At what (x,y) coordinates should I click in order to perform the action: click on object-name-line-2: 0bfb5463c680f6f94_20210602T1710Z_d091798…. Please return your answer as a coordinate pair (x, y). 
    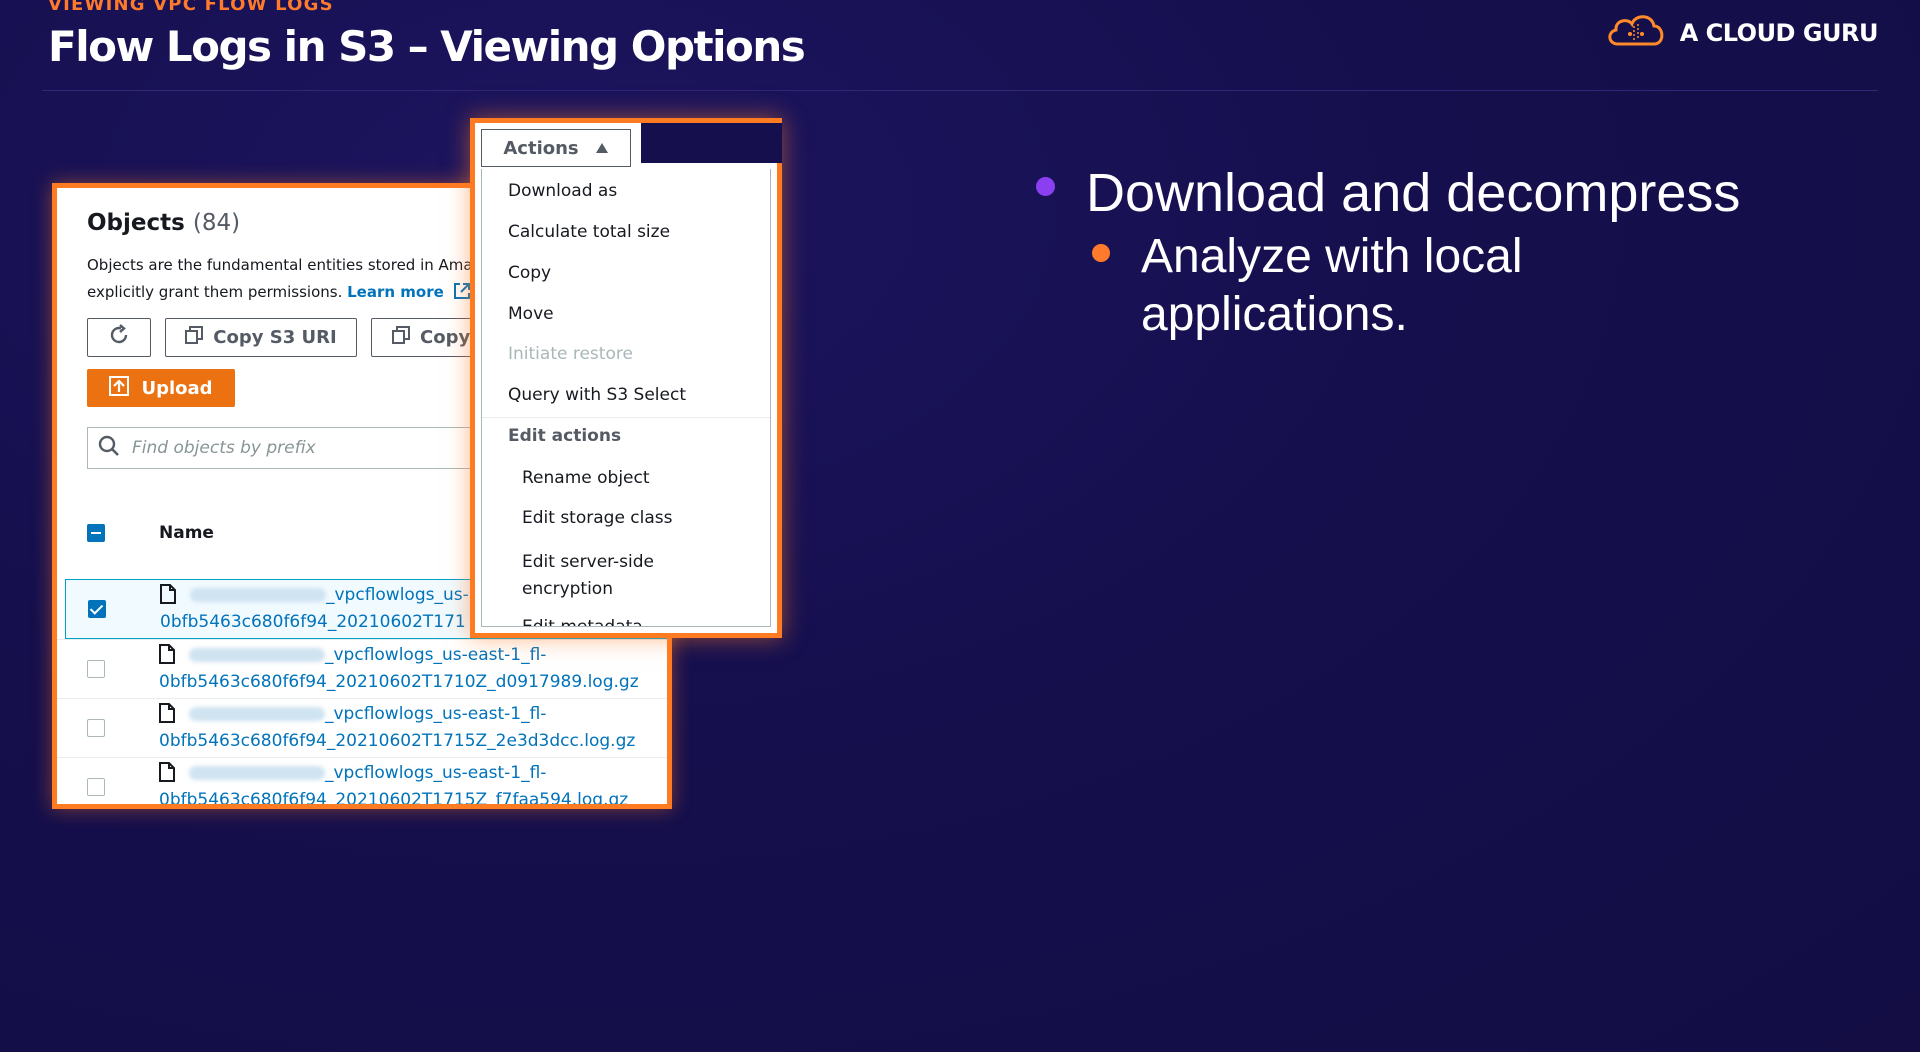
    Looking at the image, I should click on (399, 682).